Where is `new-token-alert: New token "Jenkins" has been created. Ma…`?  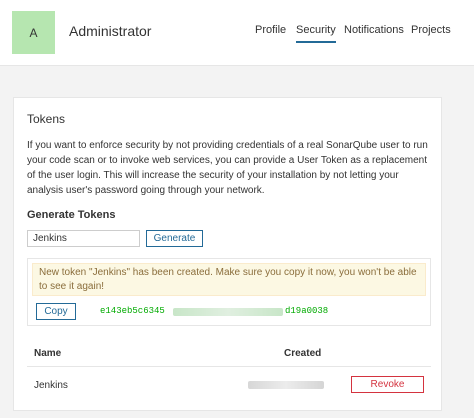 new-token-alert: New token "Jenkins" has been created. Ma… is located at coordinates (229, 279).